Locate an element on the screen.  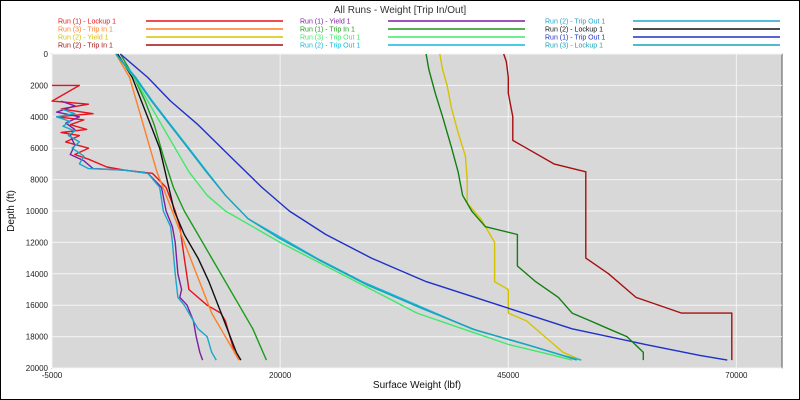
x-axis: -5000 20000 45000 70000 is located at coordinates (395, 375).